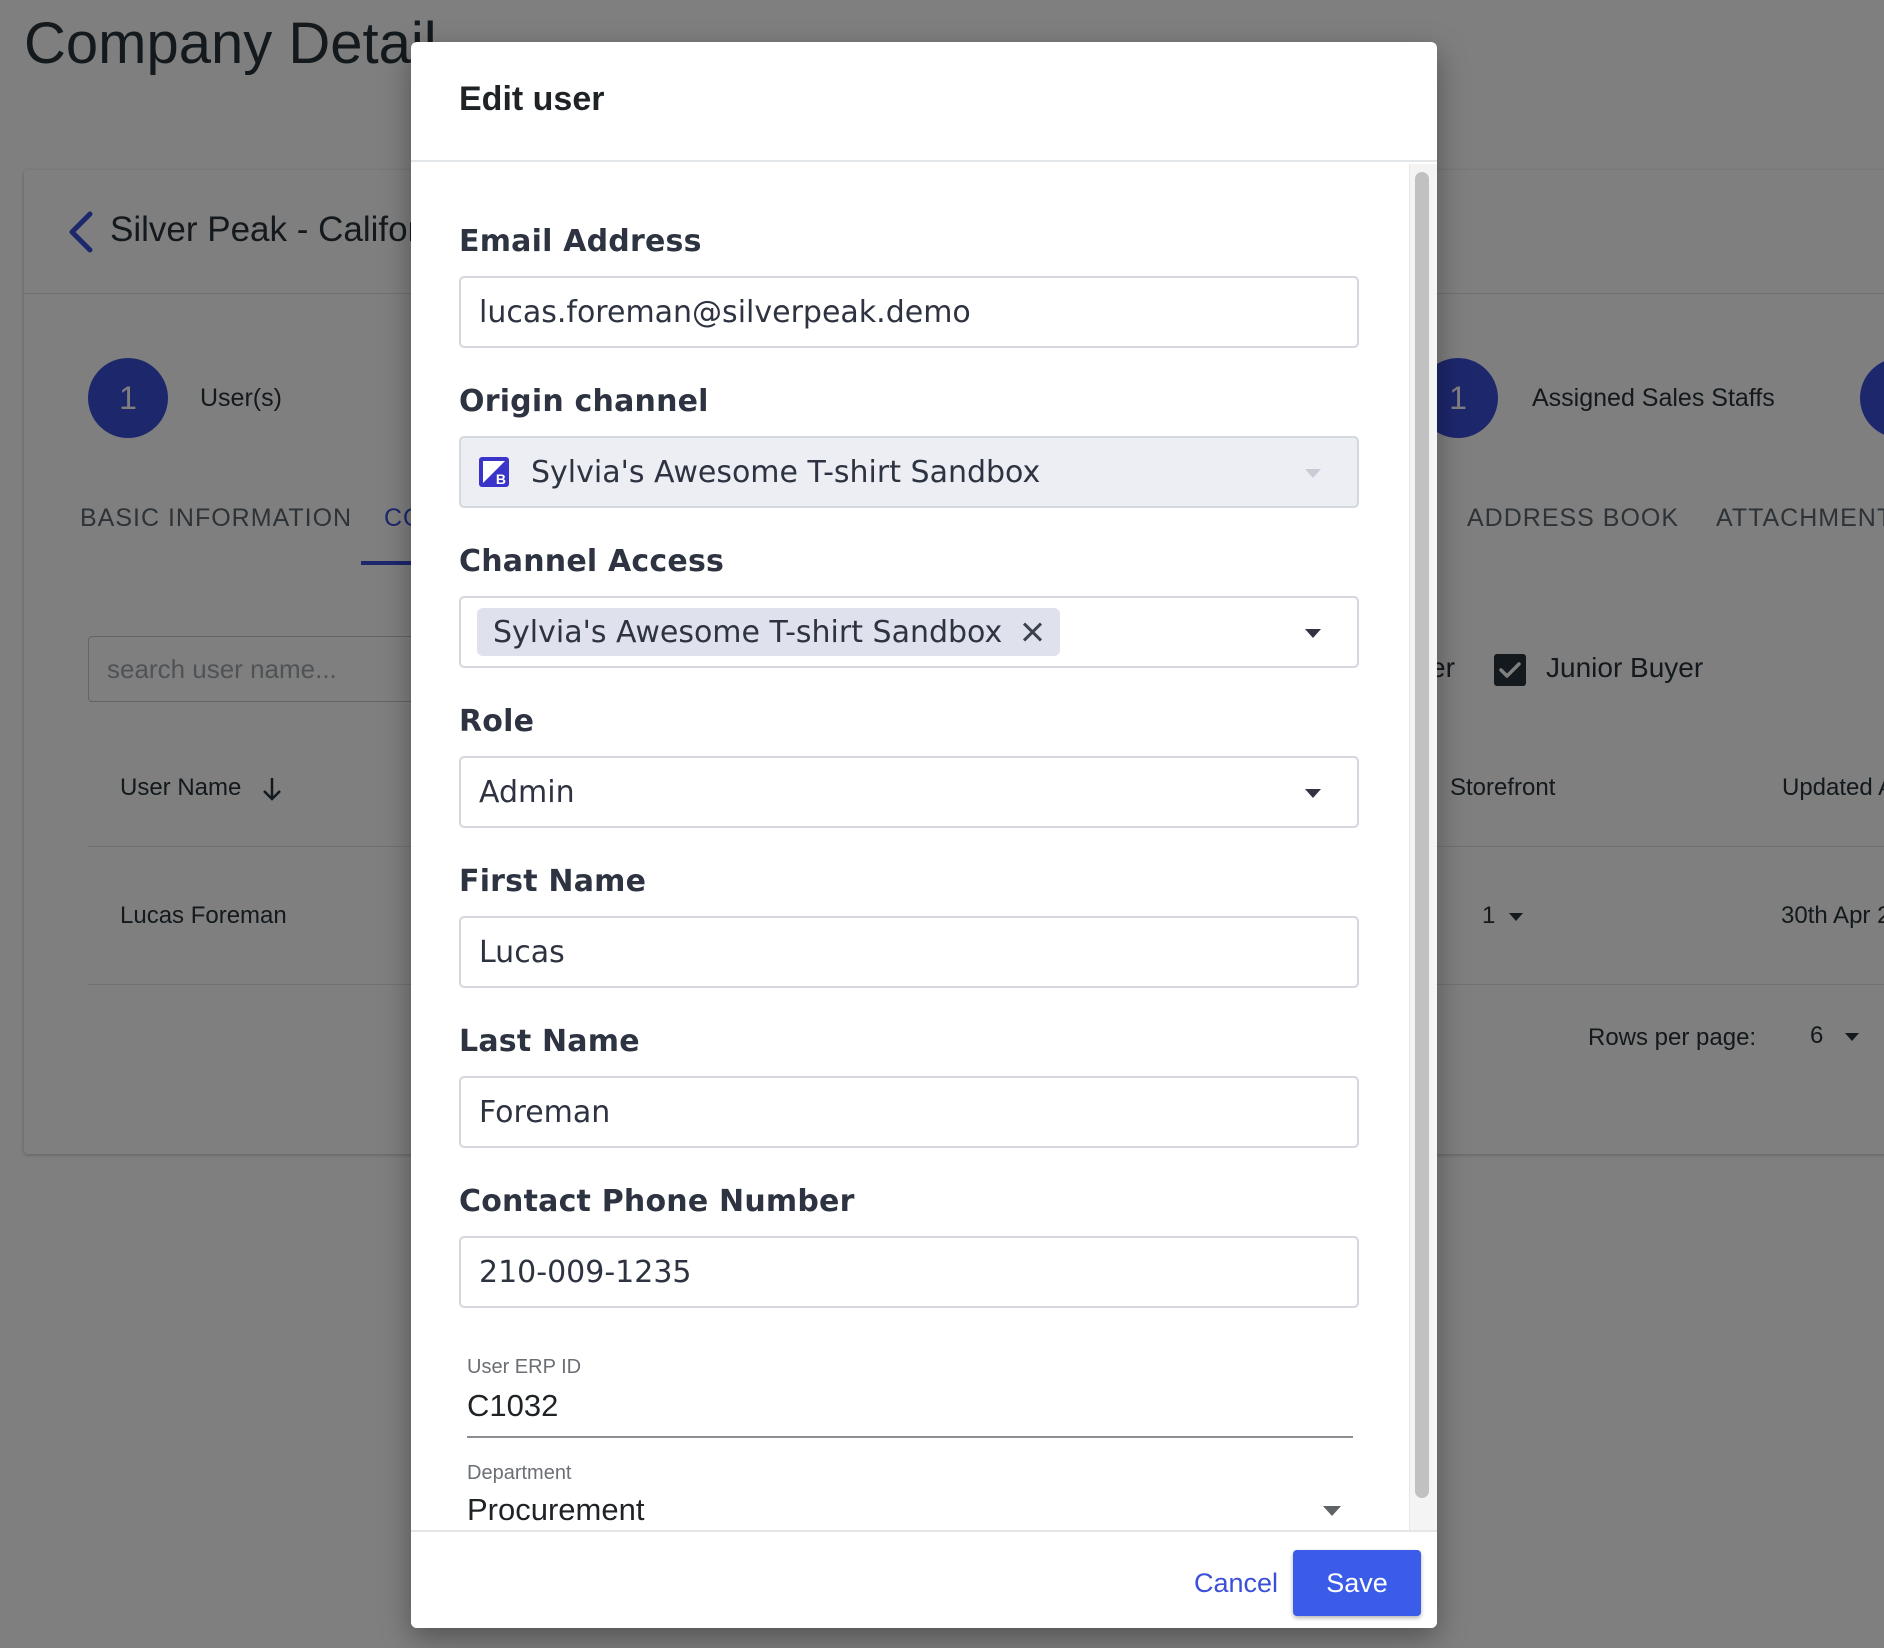  What do you see at coordinates (584, 401) in the screenshot?
I see `origin-channel-label: Origin channel` at bounding box center [584, 401].